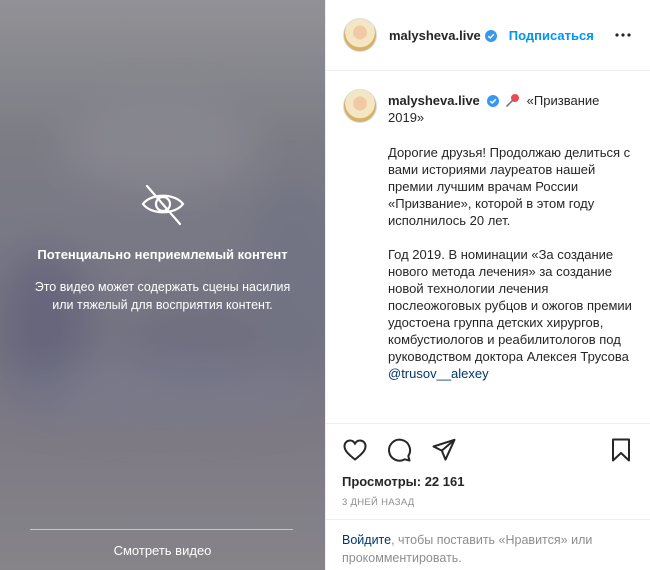  I want to click on caption-title-line: malysheva.live «Призвание 2019», so click(512, 109).